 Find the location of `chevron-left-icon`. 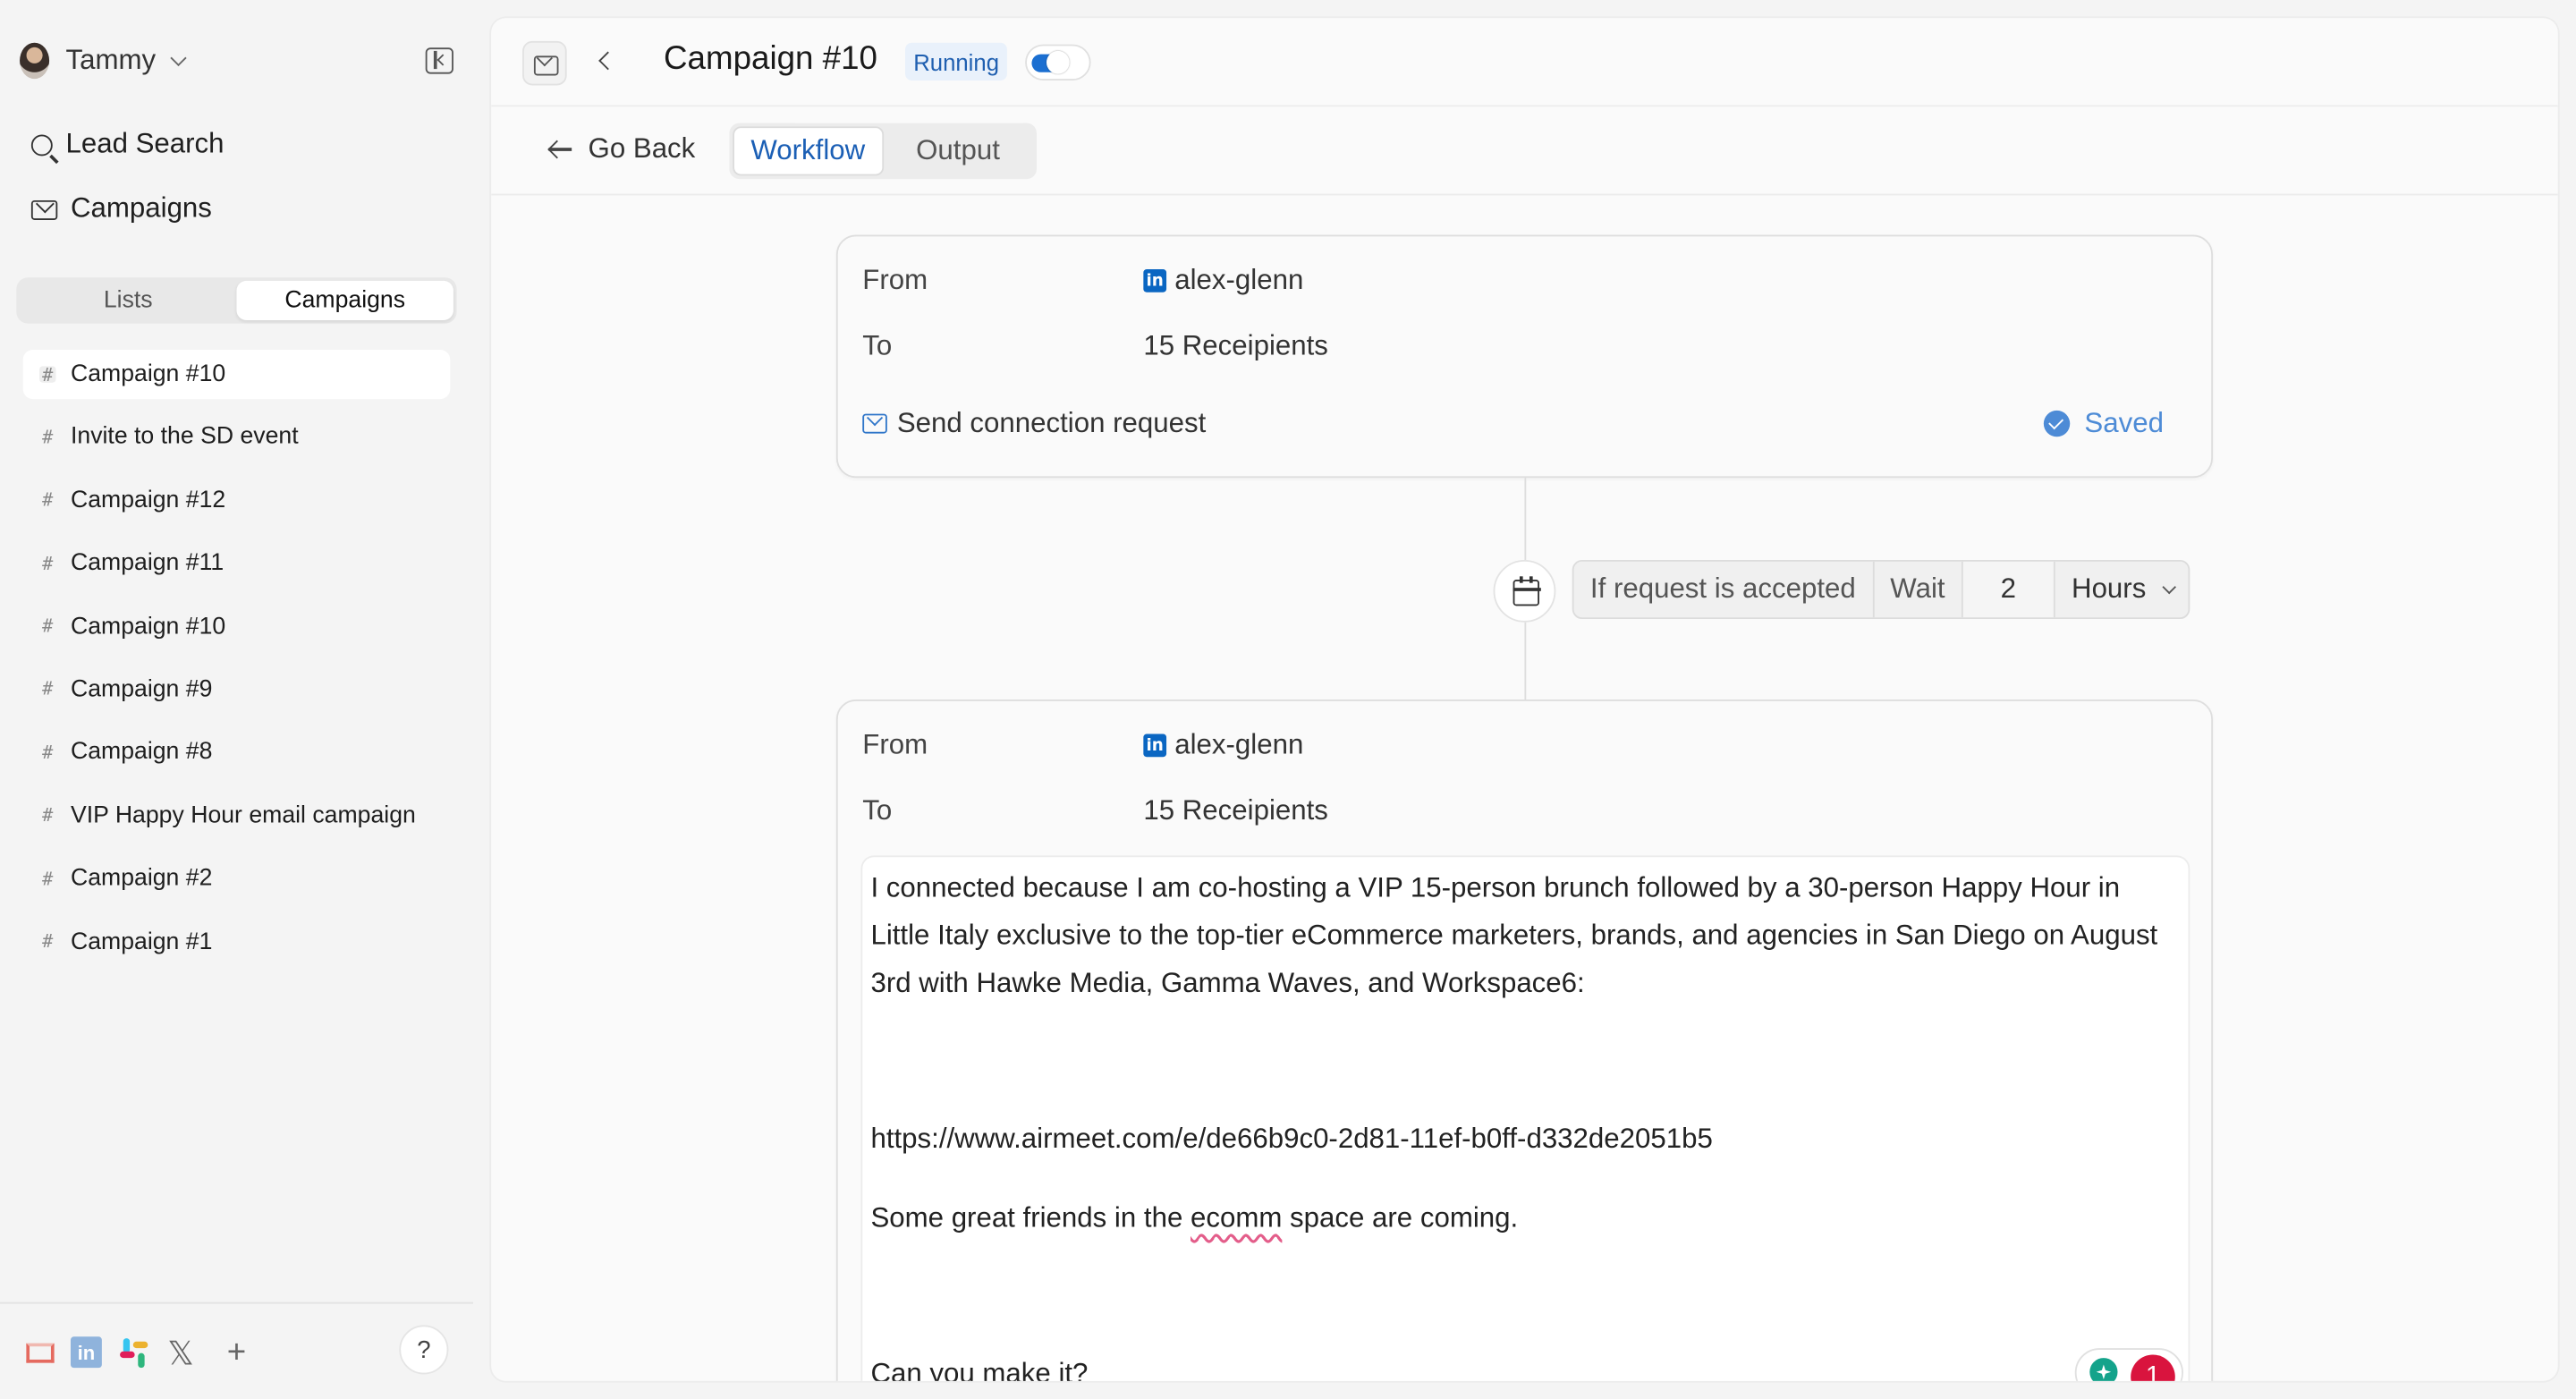

chevron-left-icon is located at coordinates (607, 61).